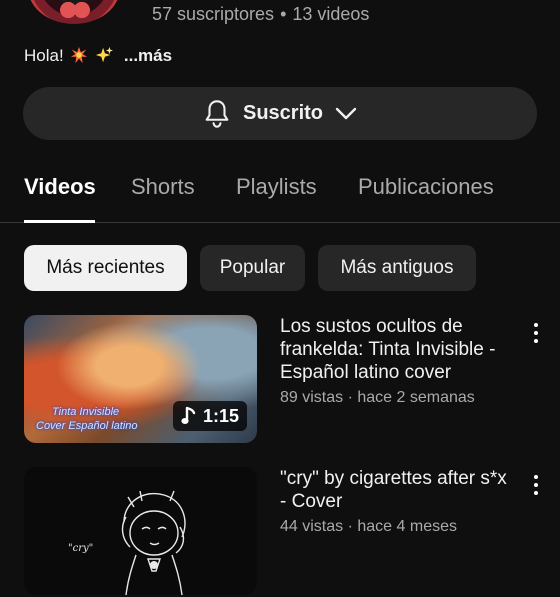  I want to click on active-tab-indicator, so click(59, 221).